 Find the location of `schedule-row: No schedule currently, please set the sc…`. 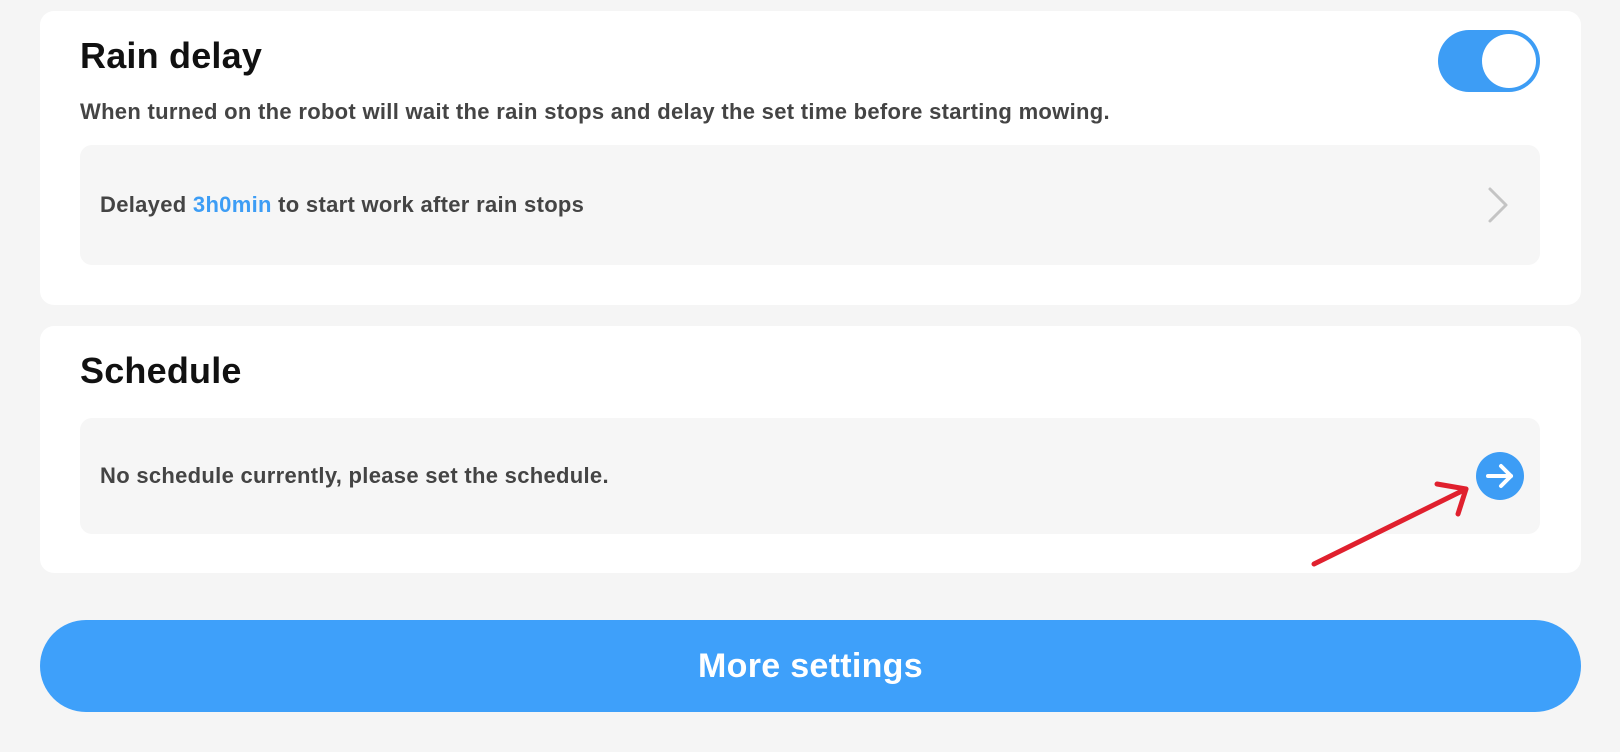

schedule-row: No schedule currently, please set the sc… is located at coordinates (810, 476).